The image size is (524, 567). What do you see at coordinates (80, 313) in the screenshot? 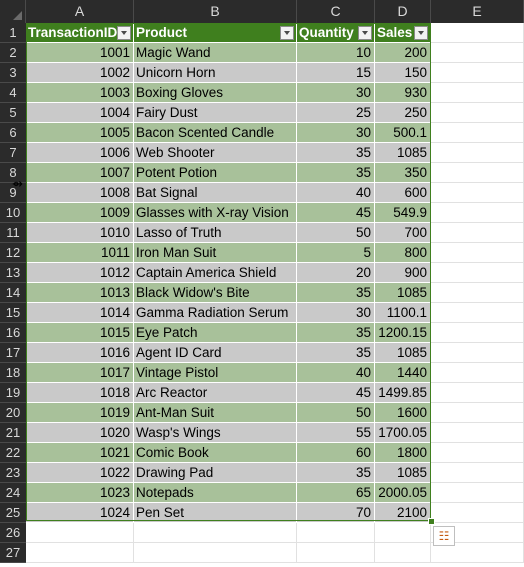
I see `table-cell: 1014` at bounding box center [80, 313].